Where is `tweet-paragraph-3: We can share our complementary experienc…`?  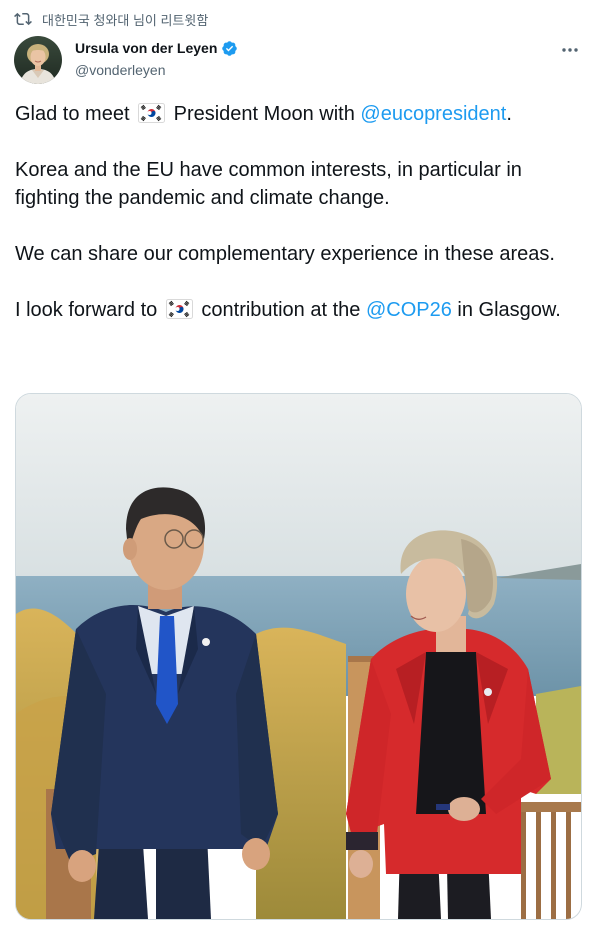
tweet-paragraph-3: We can share our complementary experienc… is located at coordinates (285, 254).